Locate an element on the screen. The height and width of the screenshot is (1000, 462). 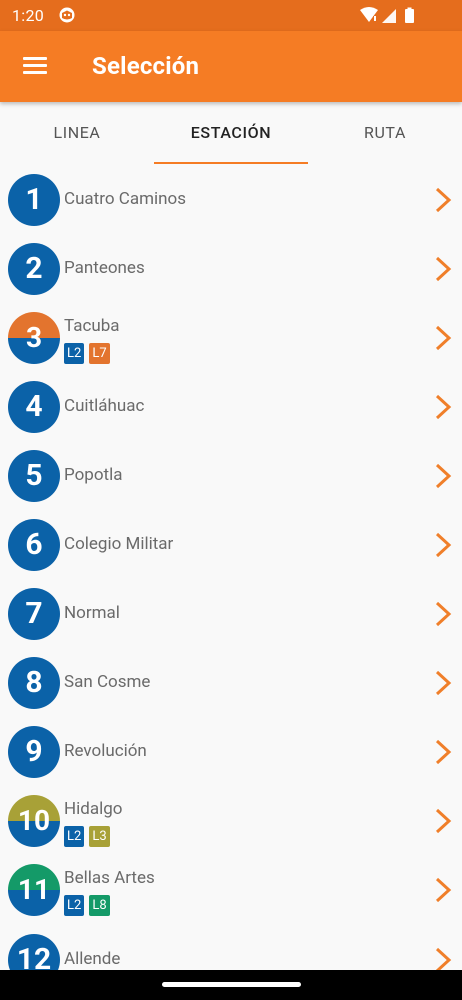
line-tag-l8: L8 is located at coordinates (99, 905).